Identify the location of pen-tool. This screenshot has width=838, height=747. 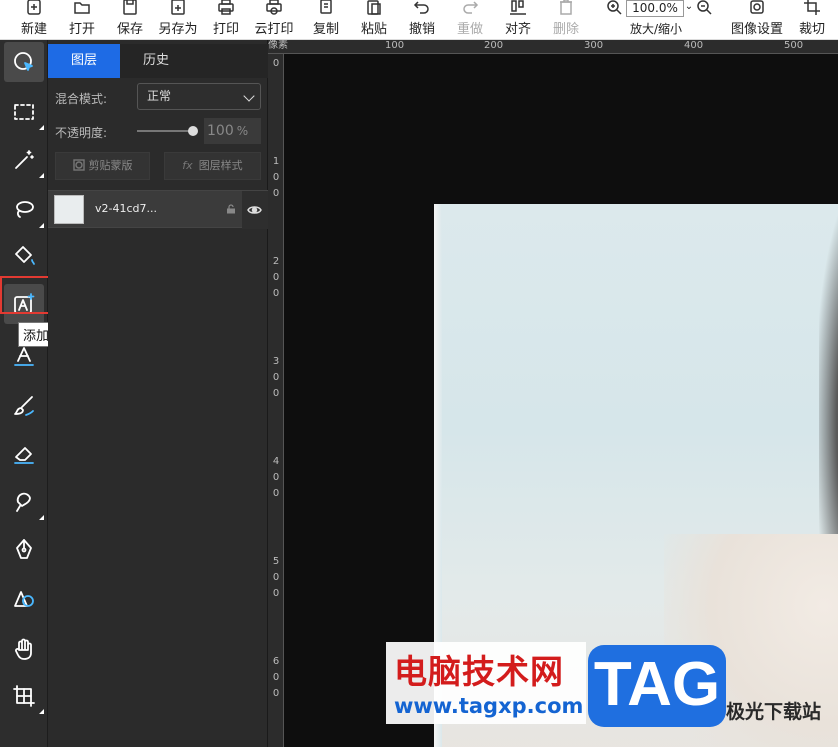
(24, 550).